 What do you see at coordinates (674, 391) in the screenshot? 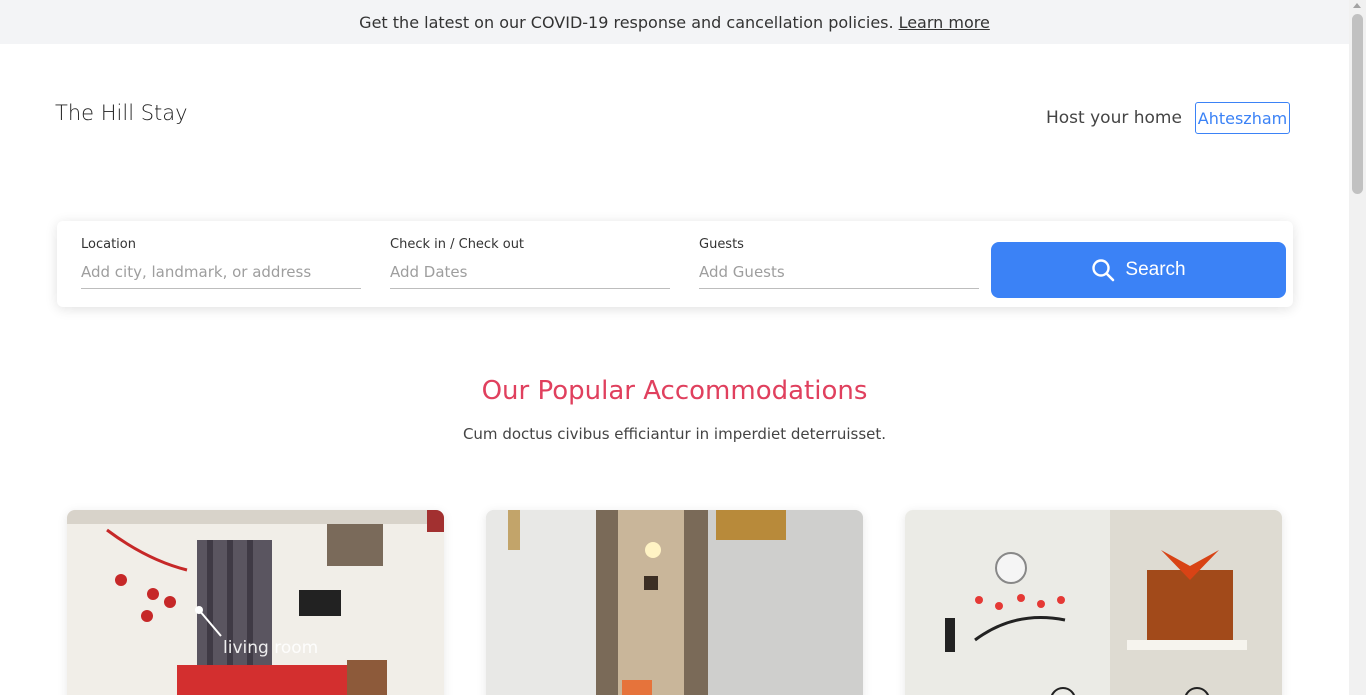
I see `section-title: Our Popular Accommodations` at bounding box center [674, 391].